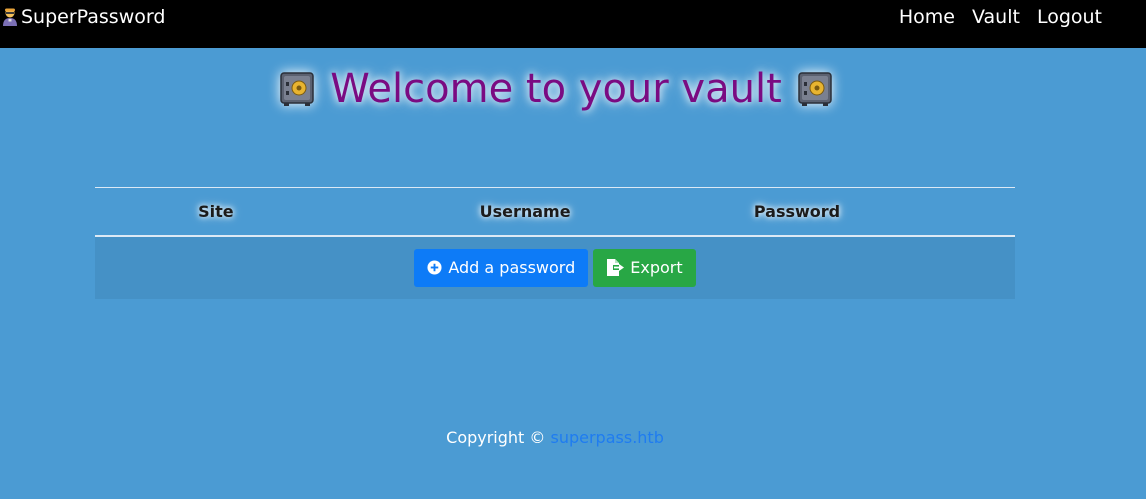 The height and width of the screenshot is (499, 1146). What do you see at coordinates (996, 17) in the screenshot?
I see `nav-vault-link: Vault` at bounding box center [996, 17].